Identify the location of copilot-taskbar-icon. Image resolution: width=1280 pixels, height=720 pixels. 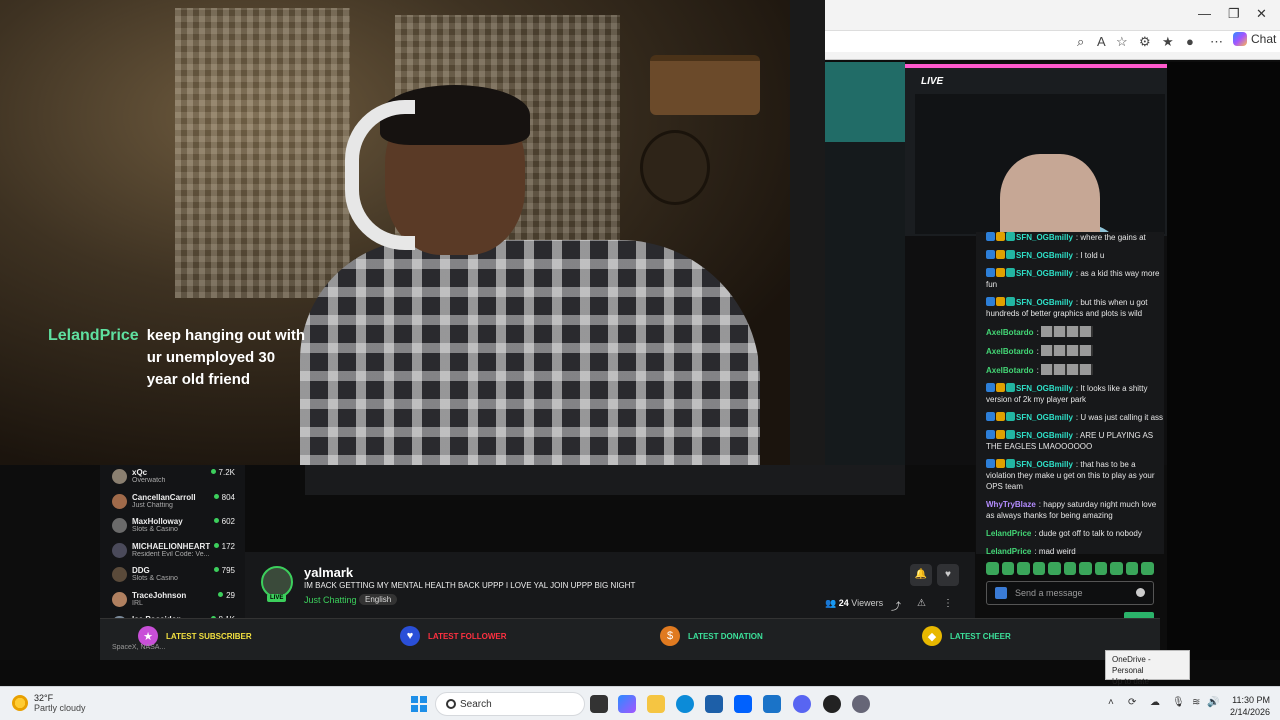
(627, 704).